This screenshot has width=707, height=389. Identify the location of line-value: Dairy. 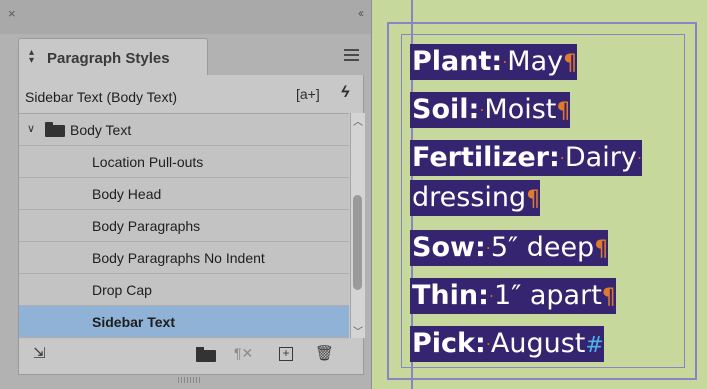
(600, 157).